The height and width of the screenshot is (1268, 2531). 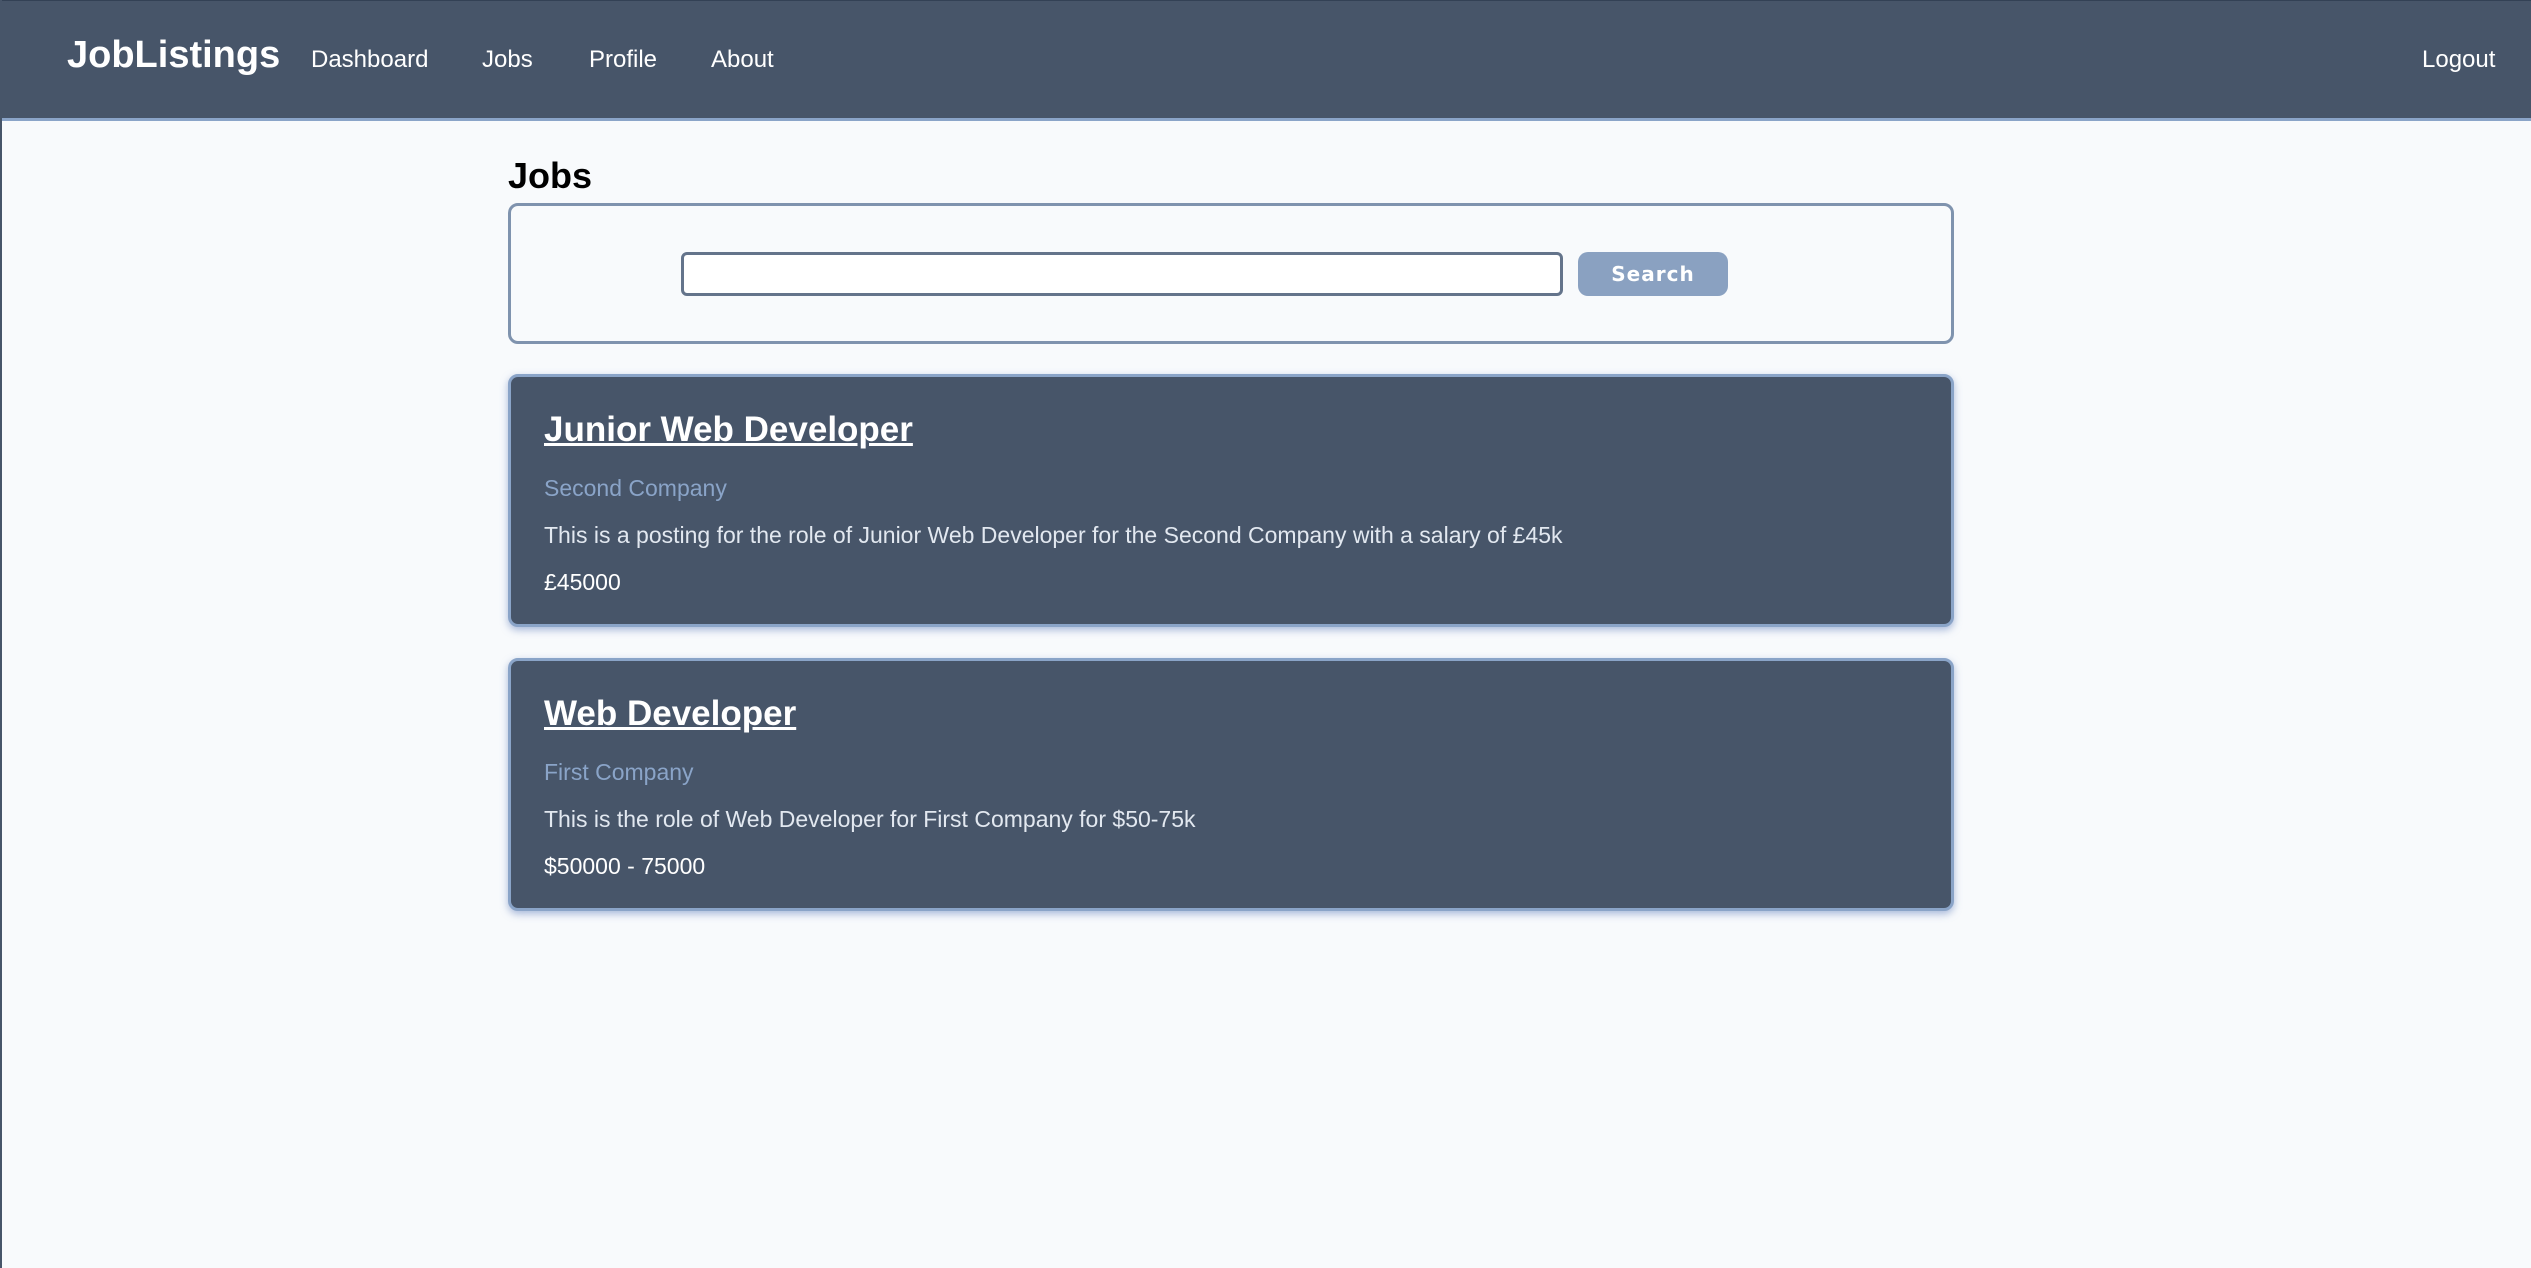 I want to click on nav-link-profile: Profile, so click(x=623, y=60).